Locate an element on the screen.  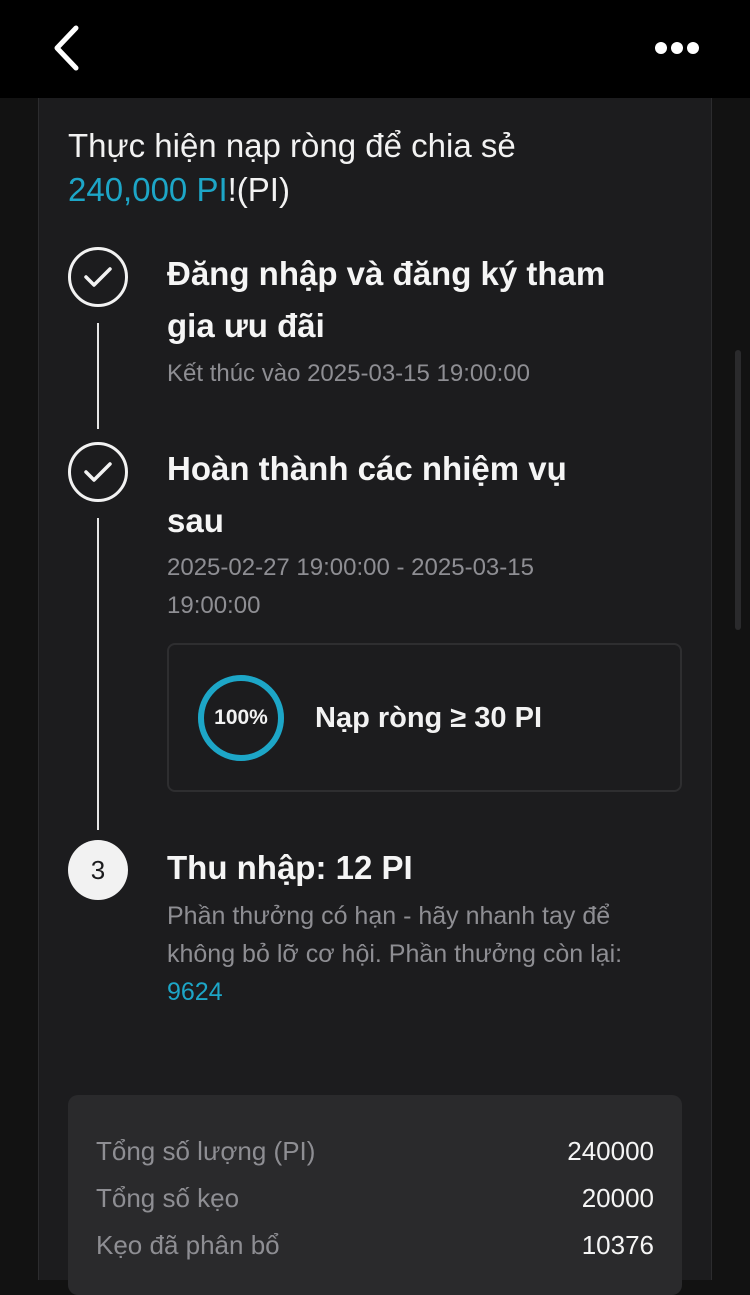
scrollbar is located at coordinates (738, 490).